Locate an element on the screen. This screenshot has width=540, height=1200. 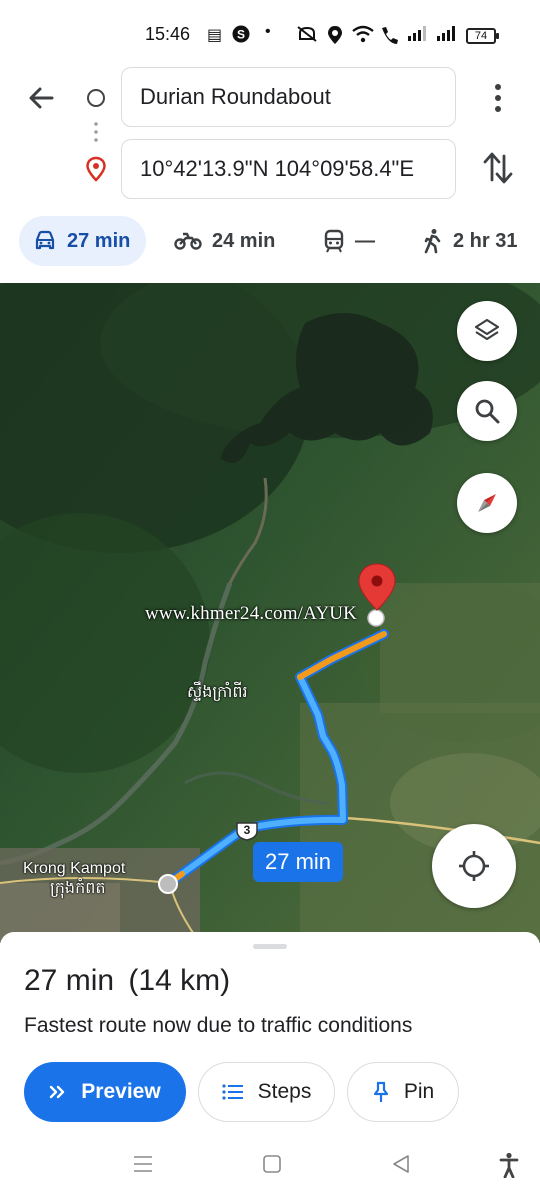
pin-button: Pin is located at coordinates (403, 1092).